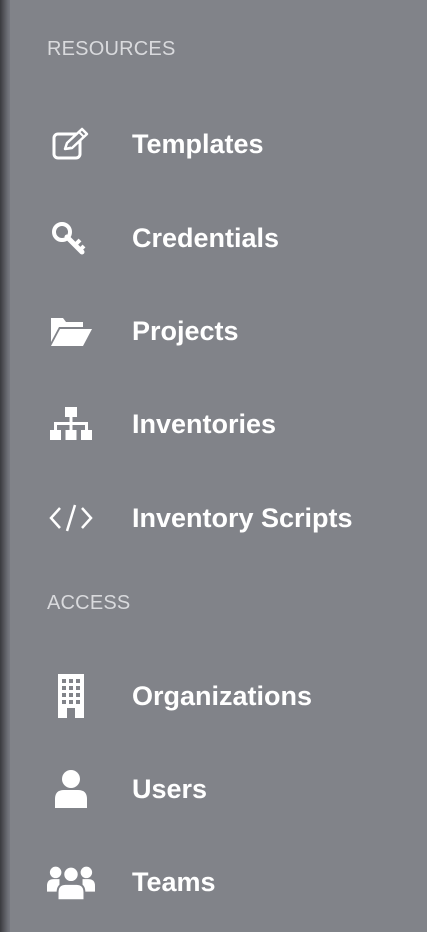 The image size is (427, 932). Describe the element at coordinates (71, 518) in the screenshot. I see `code-icon` at that location.